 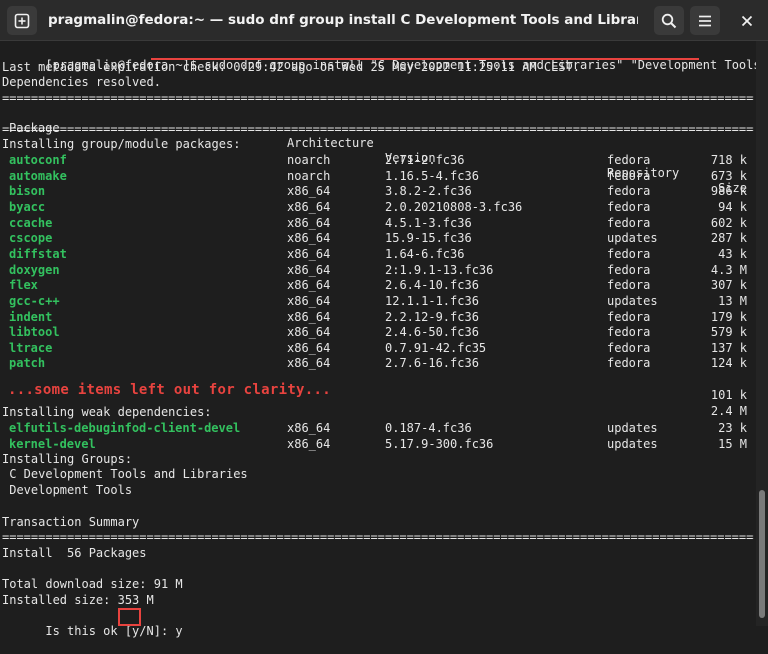 What do you see at coordinates (732, 300) in the screenshot?
I see `package-size: 13 M` at bounding box center [732, 300].